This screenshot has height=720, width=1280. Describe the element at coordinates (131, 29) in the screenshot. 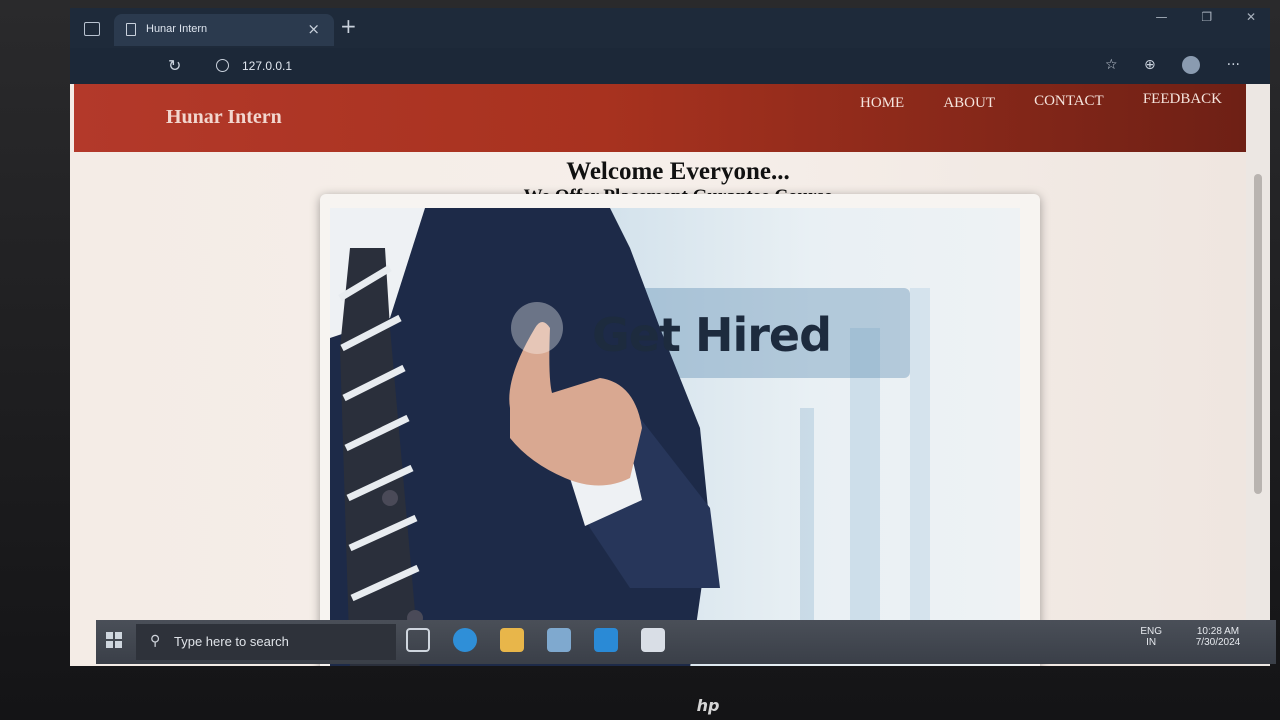

I see `page-icon` at that location.